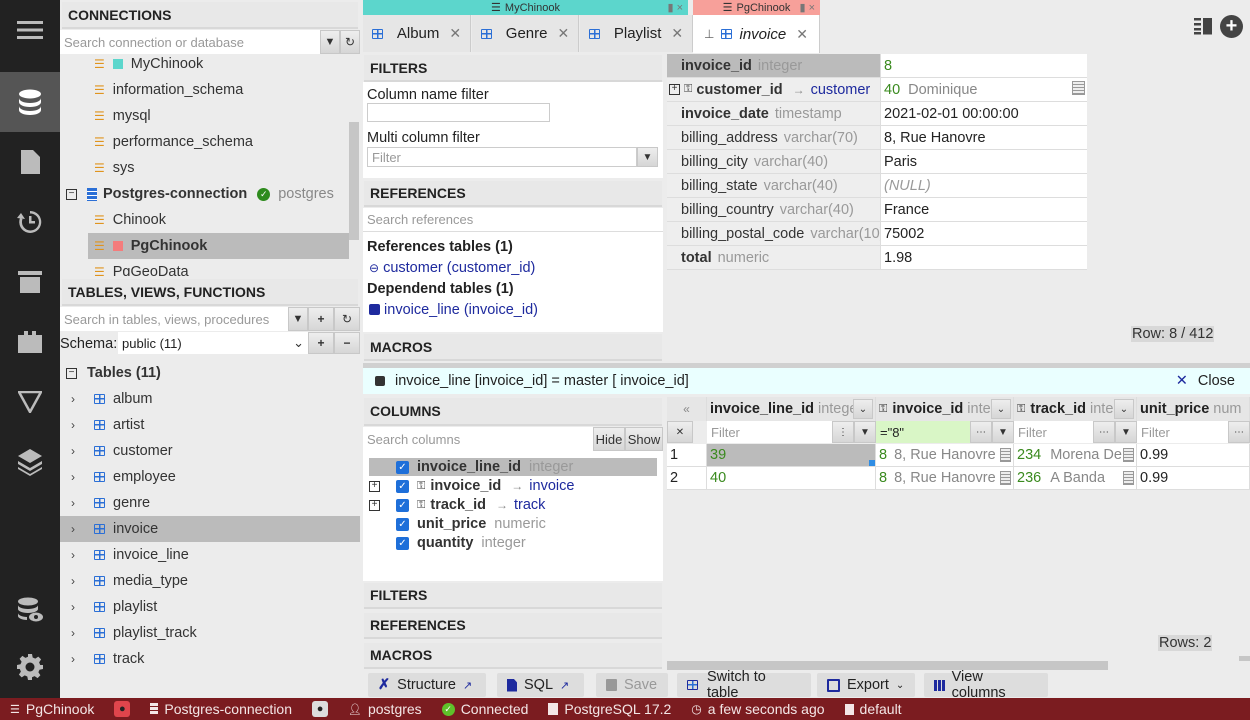  What do you see at coordinates (210, 659) in the screenshot?
I see `table-item-track: › track` at bounding box center [210, 659].